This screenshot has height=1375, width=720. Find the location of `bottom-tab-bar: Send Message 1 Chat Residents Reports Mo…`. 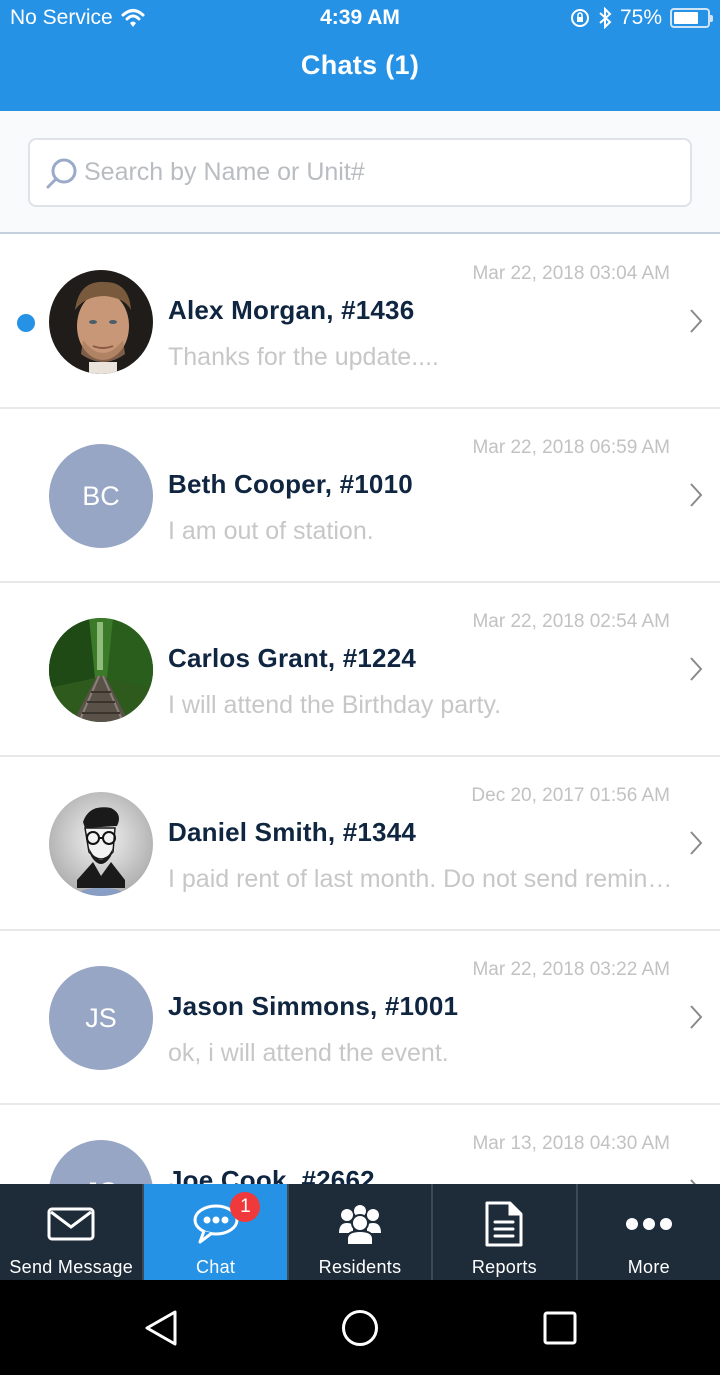

bottom-tab-bar: Send Message 1 Chat Residents Reports Mo… is located at coordinates (360, 1232).